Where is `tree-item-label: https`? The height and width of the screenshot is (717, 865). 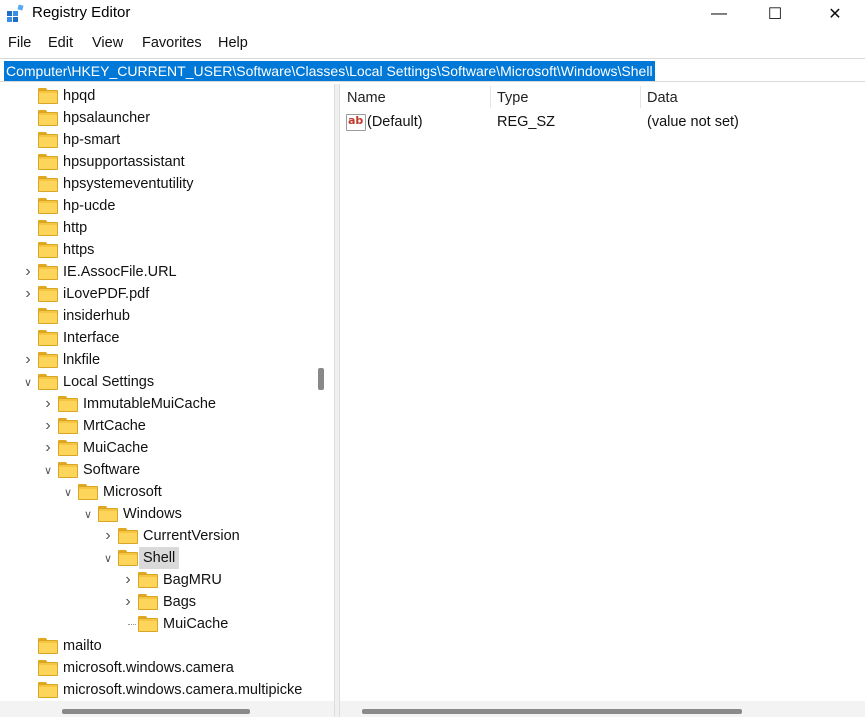
tree-item-label: https is located at coordinates (78, 250).